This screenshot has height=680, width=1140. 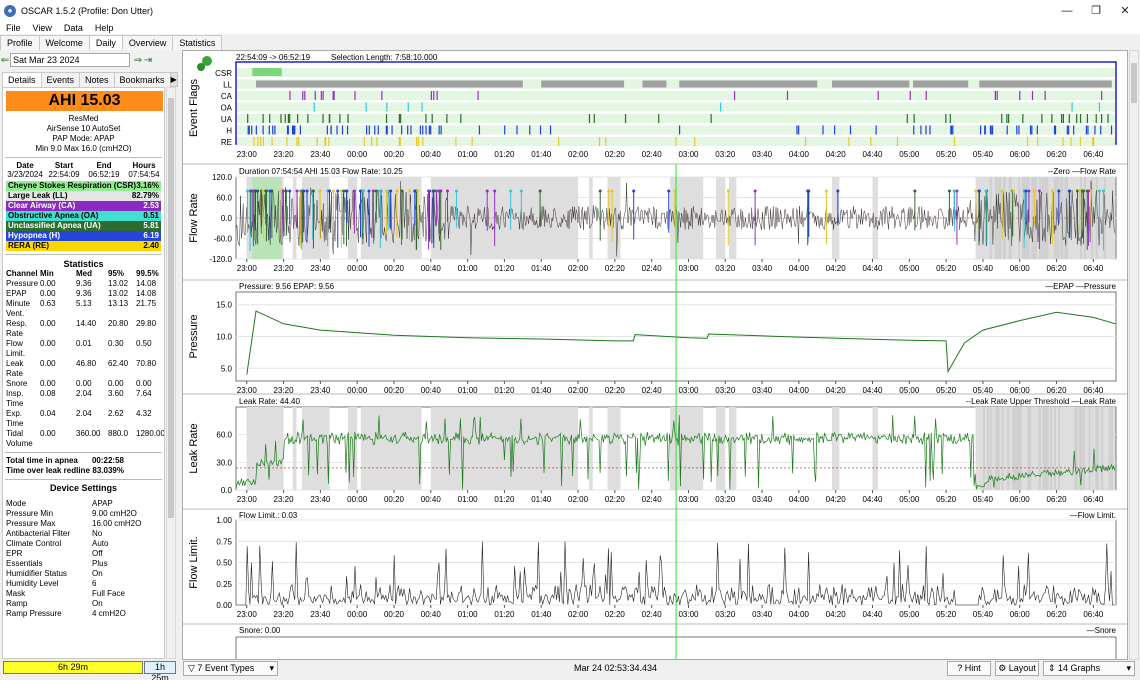 What do you see at coordinates (1134, 83) in the screenshot?
I see `graph-scrollbar-thumb` at bounding box center [1134, 83].